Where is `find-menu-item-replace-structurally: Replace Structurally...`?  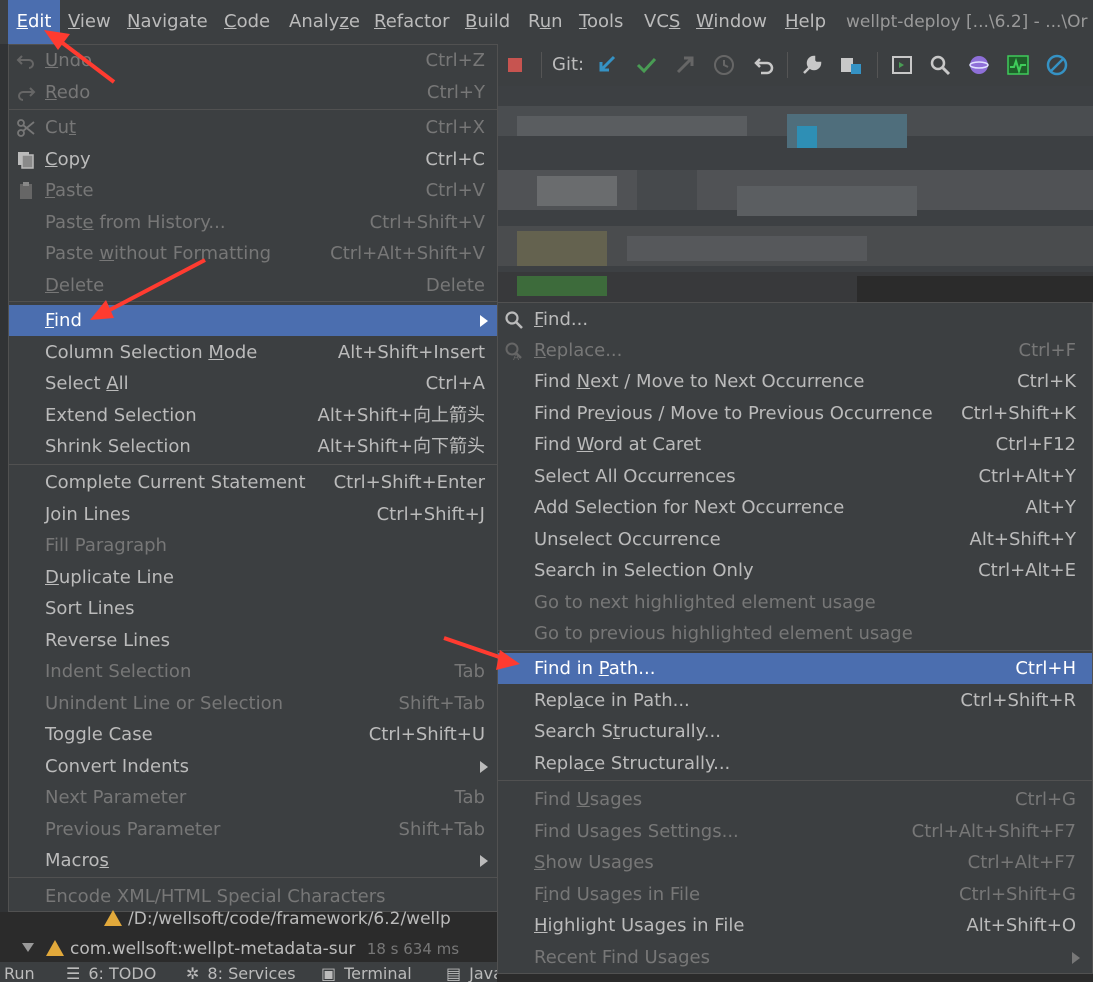 find-menu-item-replace-structurally: Replace Structurally... is located at coordinates (795, 763).